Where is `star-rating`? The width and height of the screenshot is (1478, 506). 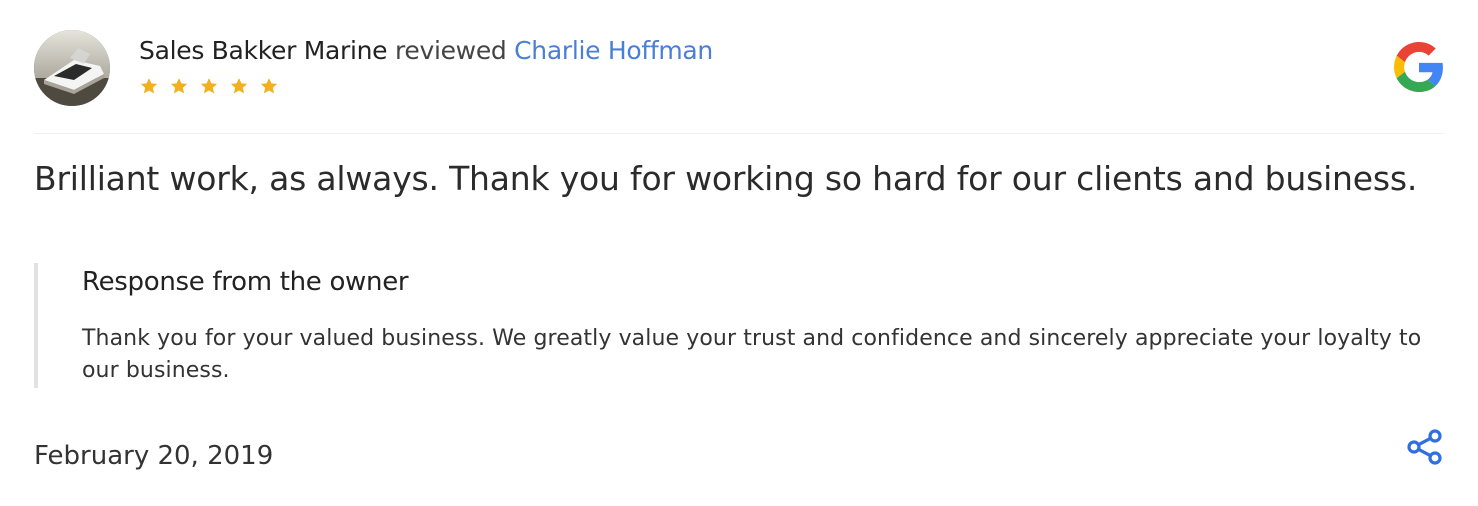
star-rating is located at coordinates (209, 86).